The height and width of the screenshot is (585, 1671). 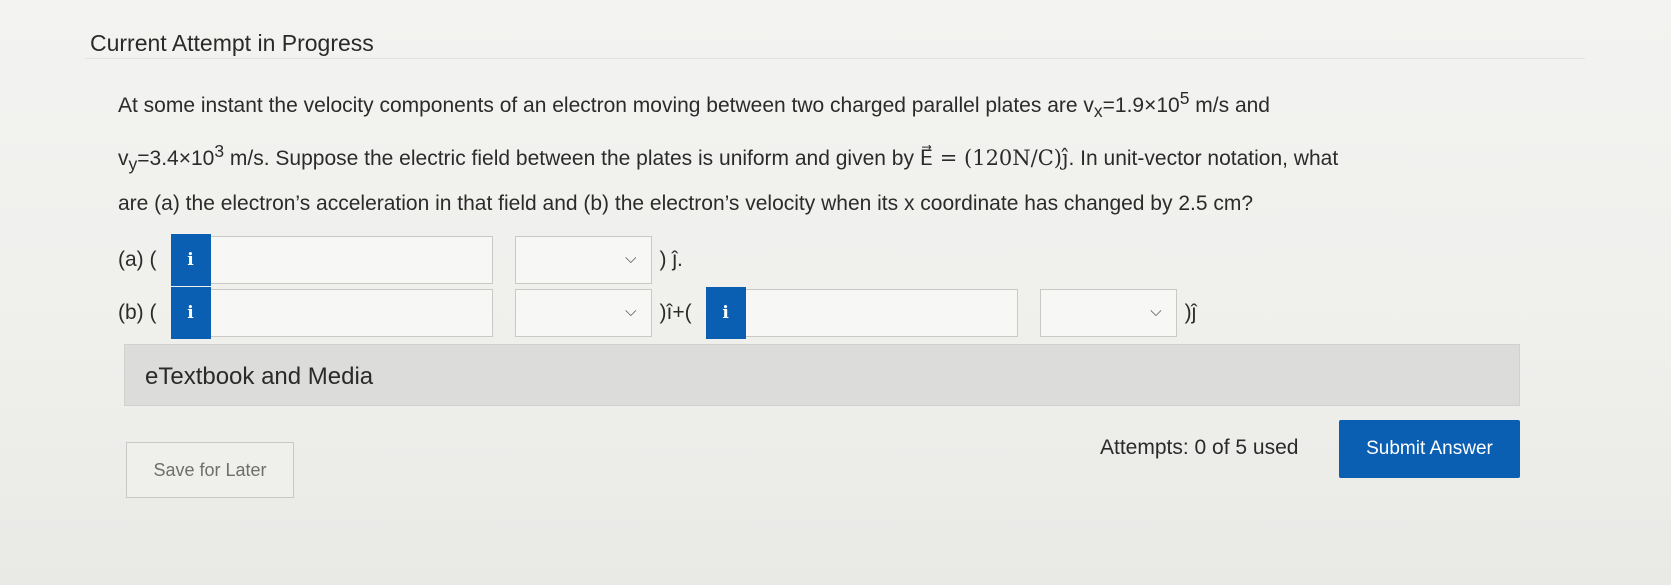 What do you see at coordinates (351, 260) in the screenshot?
I see `part-a-value-input` at bounding box center [351, 260].